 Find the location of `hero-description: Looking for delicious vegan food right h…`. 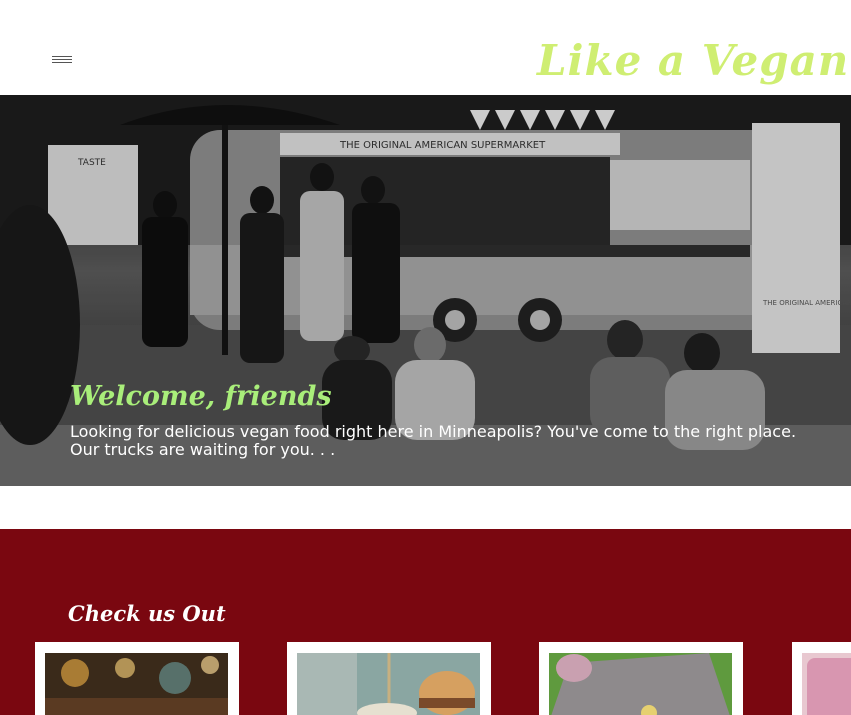

hero-description: Looking for delicious vegan food right h… is located at coordinates (433, 440).